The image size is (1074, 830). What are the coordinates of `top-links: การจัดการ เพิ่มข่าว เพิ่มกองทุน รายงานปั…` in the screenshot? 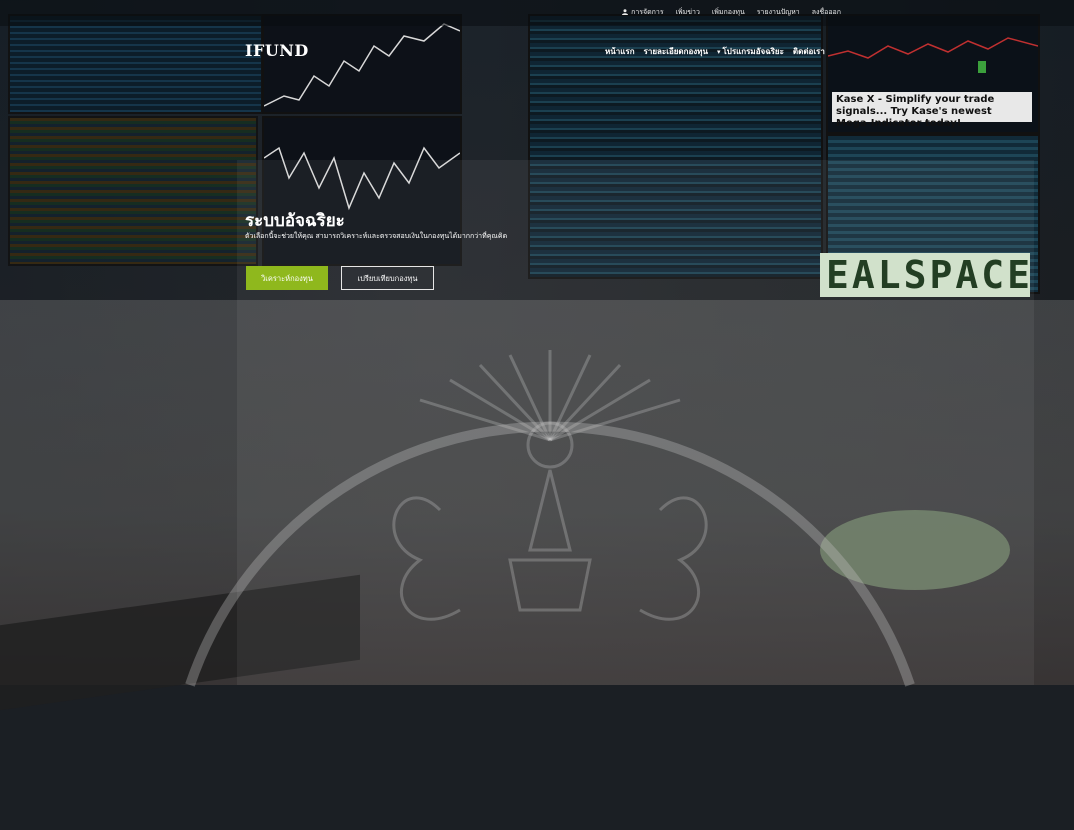 It's located at (731, 12).